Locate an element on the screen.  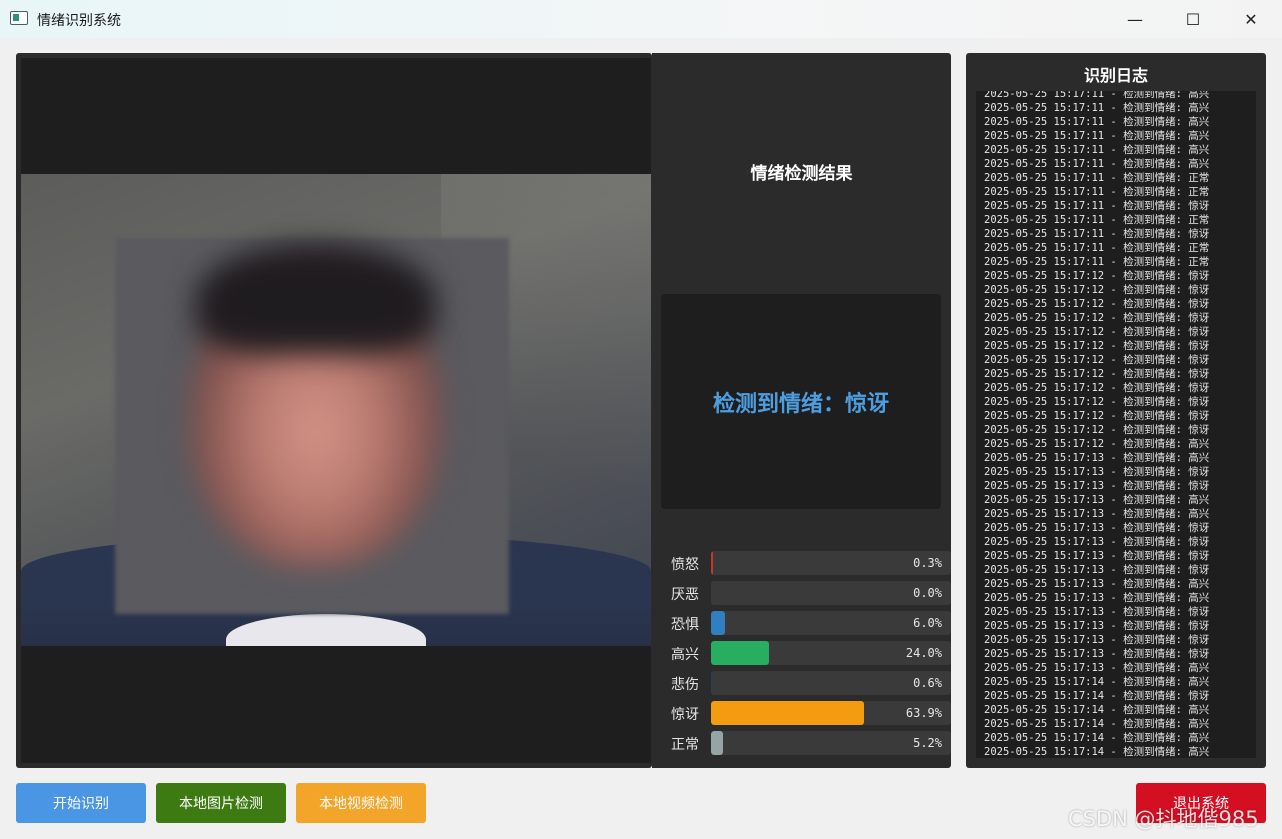
emotion-label: 高兴 is located at coordinates (685, 655).